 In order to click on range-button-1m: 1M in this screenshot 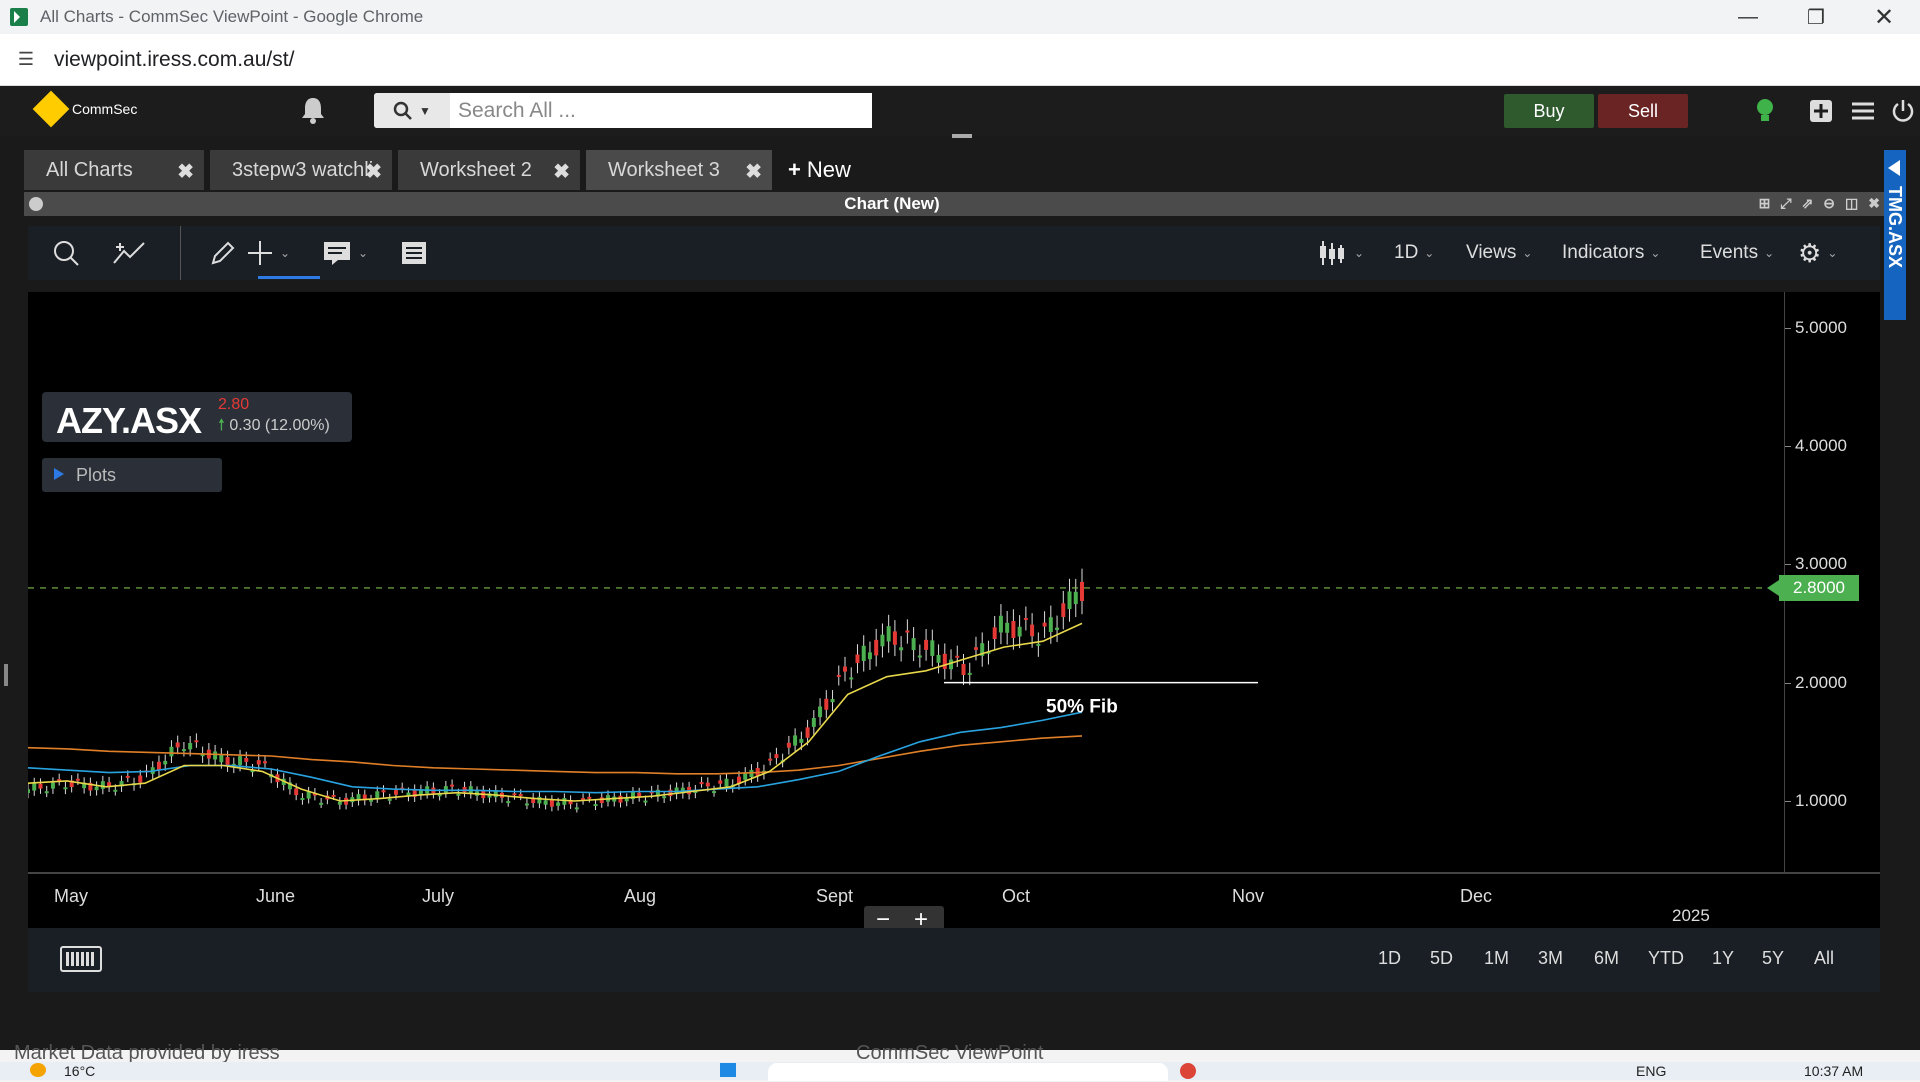, I will do `click(1496, 958)`.